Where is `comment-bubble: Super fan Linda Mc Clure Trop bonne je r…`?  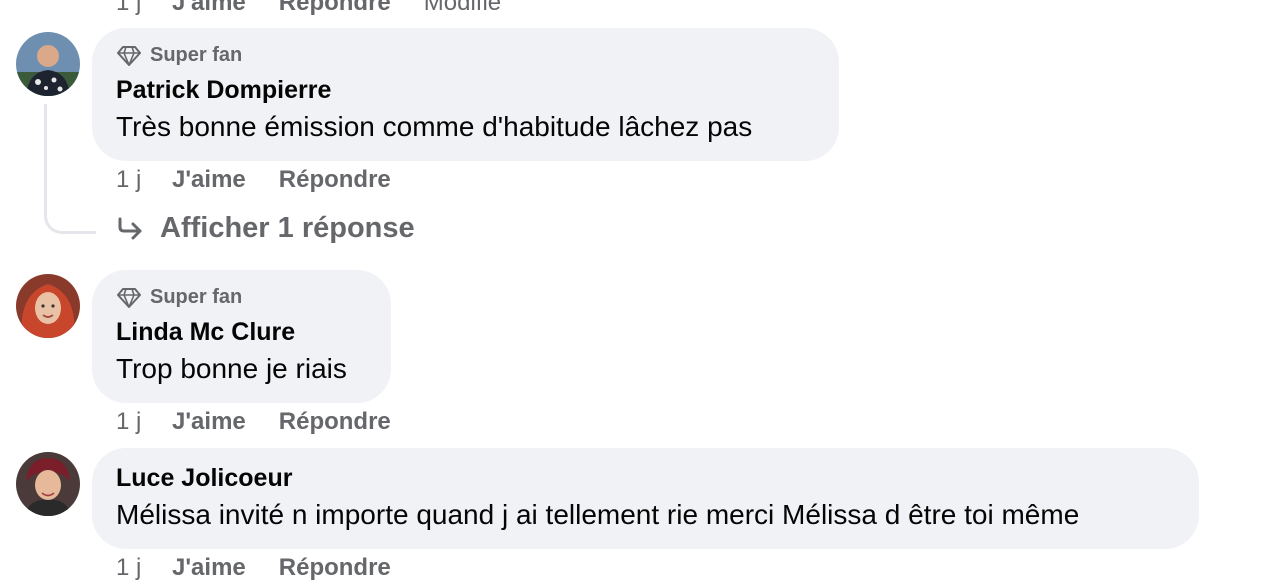 comment-bubble: Super fan Linda Mc Clure Trop bonne je r… is located at coordinates (241, 336).